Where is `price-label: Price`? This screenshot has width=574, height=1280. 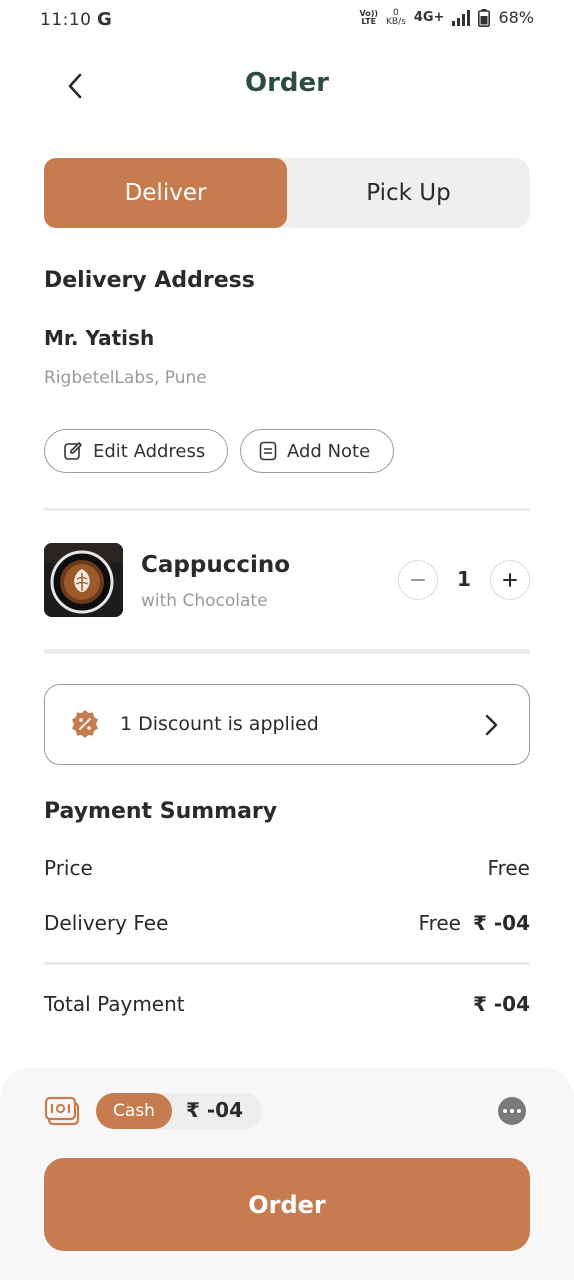
price-label: Price is located at coordinates (68, 868).